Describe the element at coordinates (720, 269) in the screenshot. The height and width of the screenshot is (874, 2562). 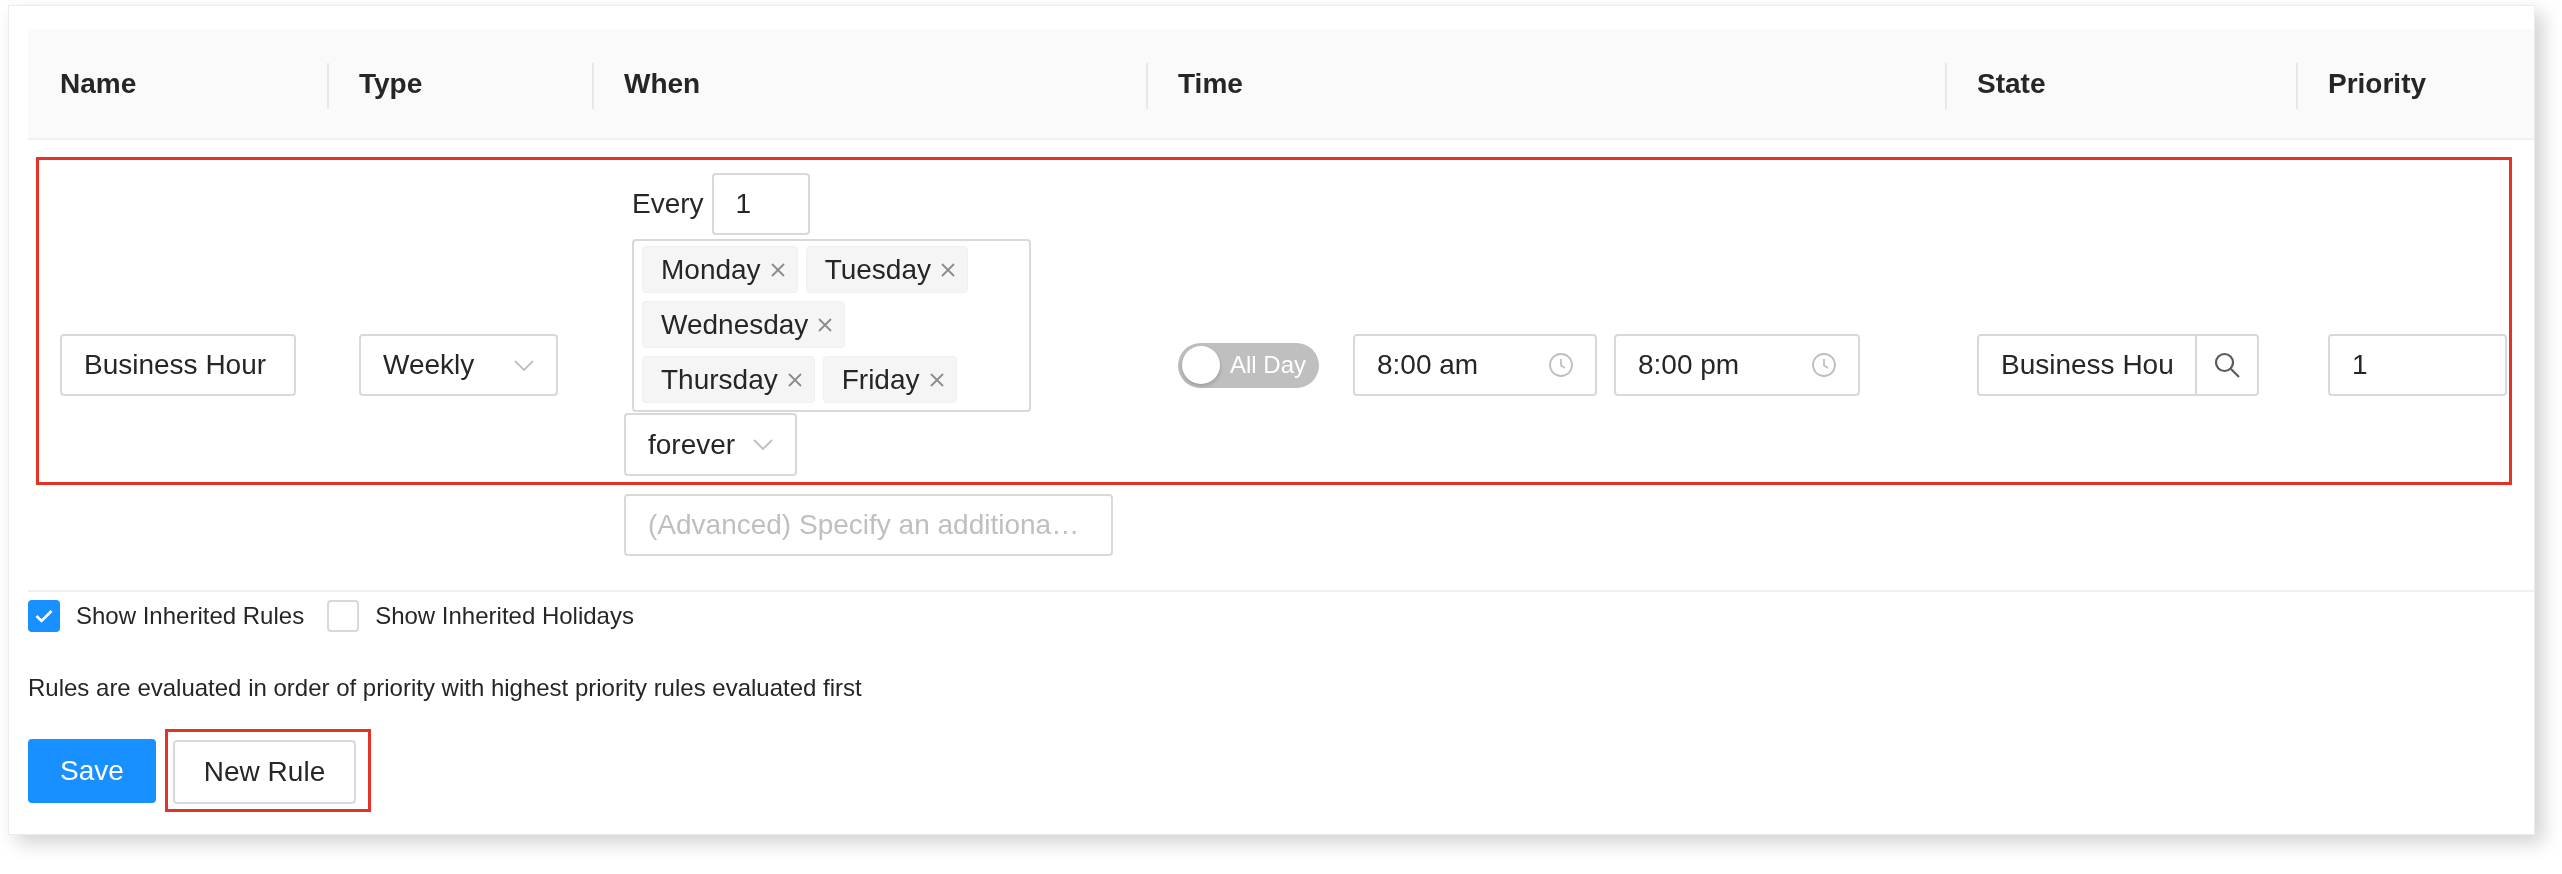
I see `day-tag: Monday` at that location.